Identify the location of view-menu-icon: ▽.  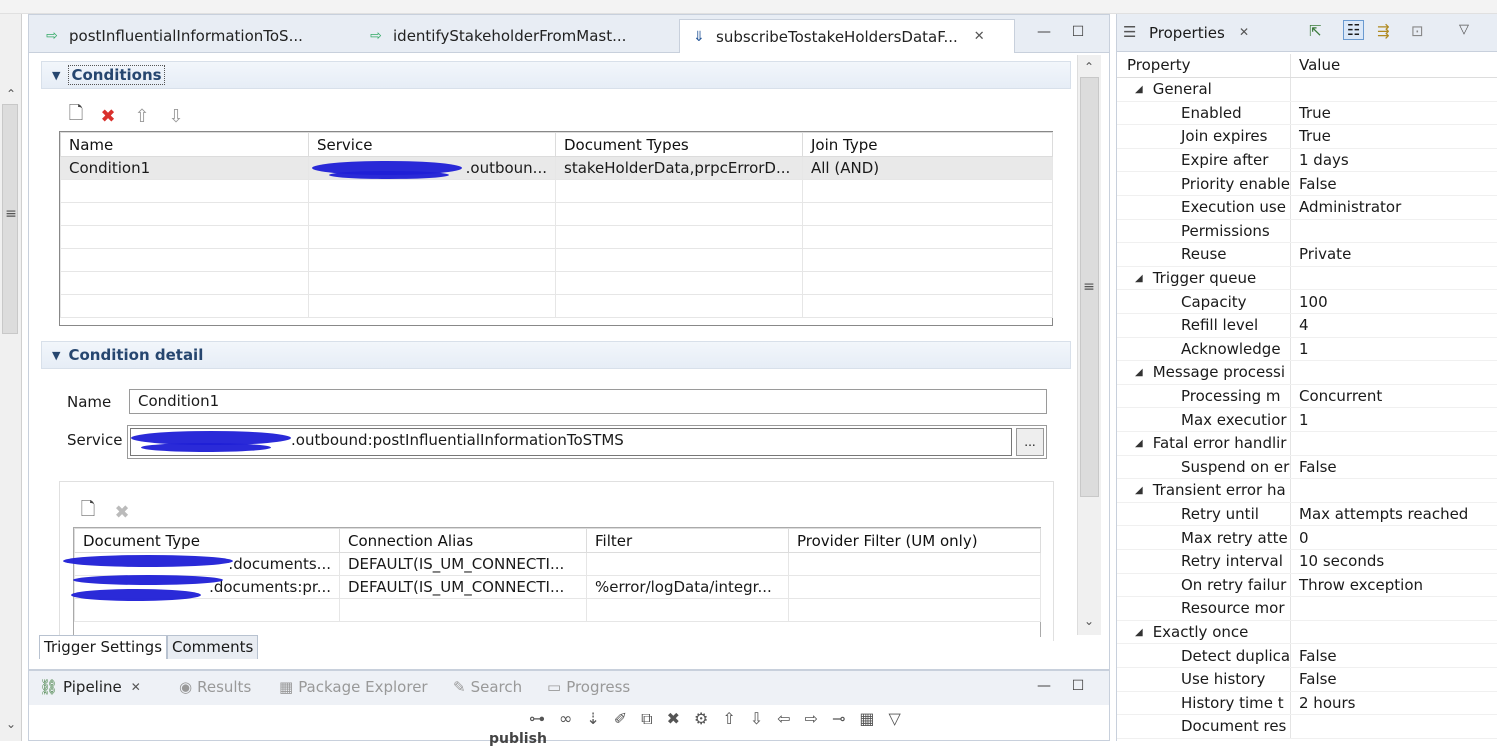
(1464, 29).